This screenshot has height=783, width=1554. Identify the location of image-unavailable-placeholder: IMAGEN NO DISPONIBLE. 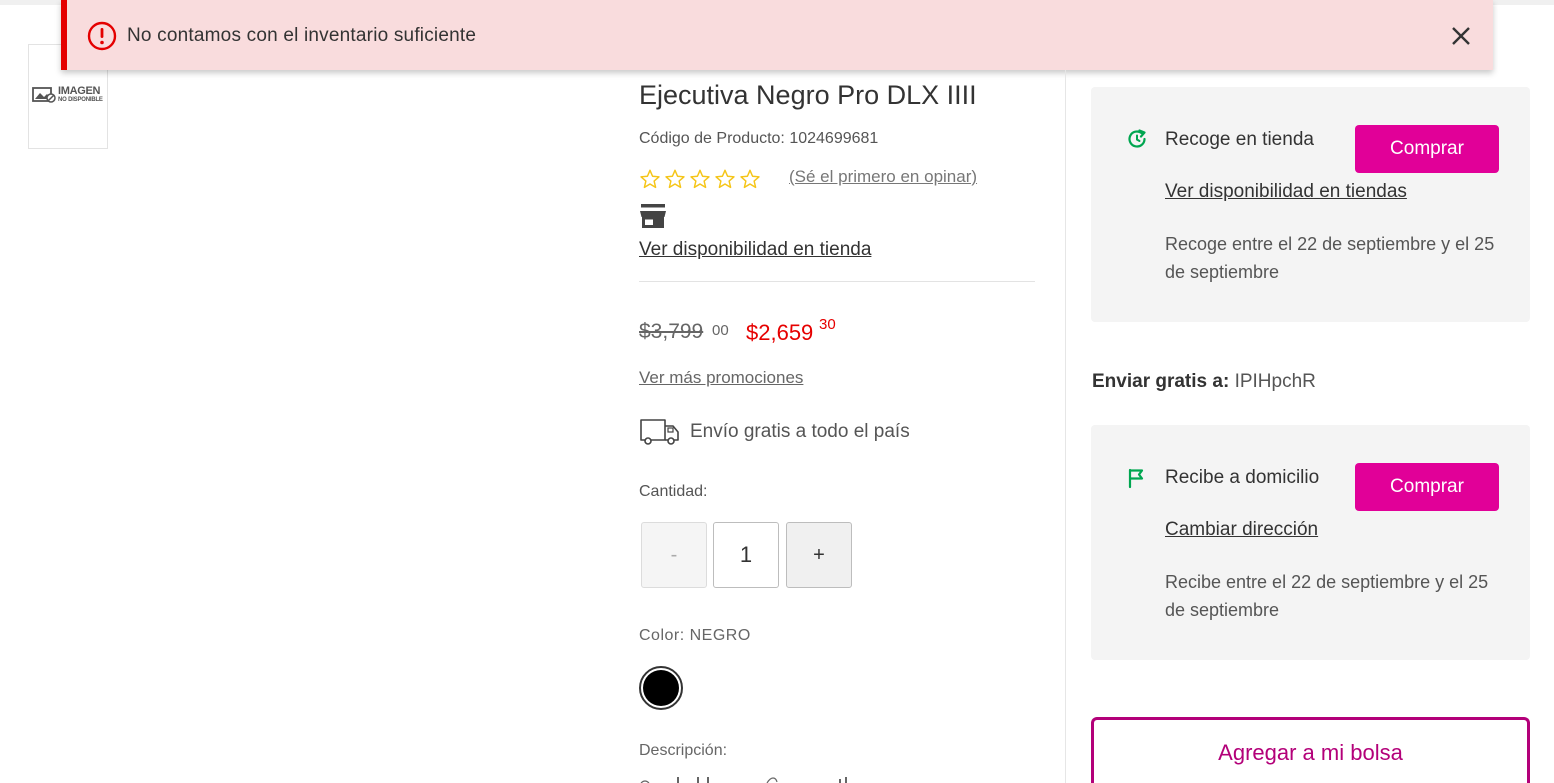
(67, 94).